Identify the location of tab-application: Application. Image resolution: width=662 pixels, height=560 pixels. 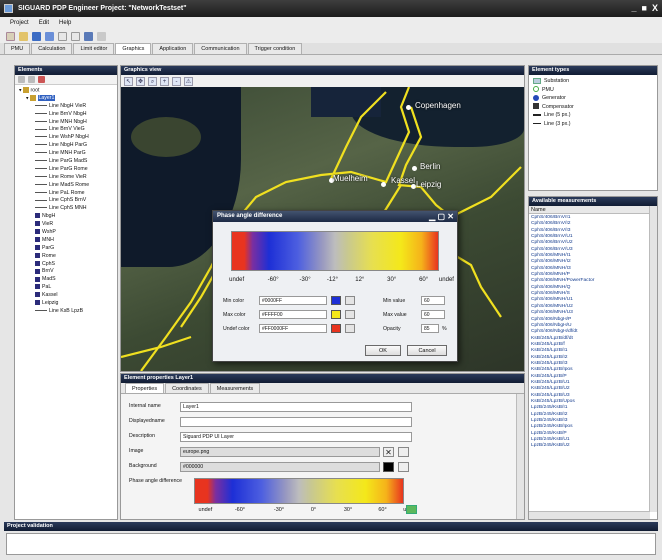
(173, 48).